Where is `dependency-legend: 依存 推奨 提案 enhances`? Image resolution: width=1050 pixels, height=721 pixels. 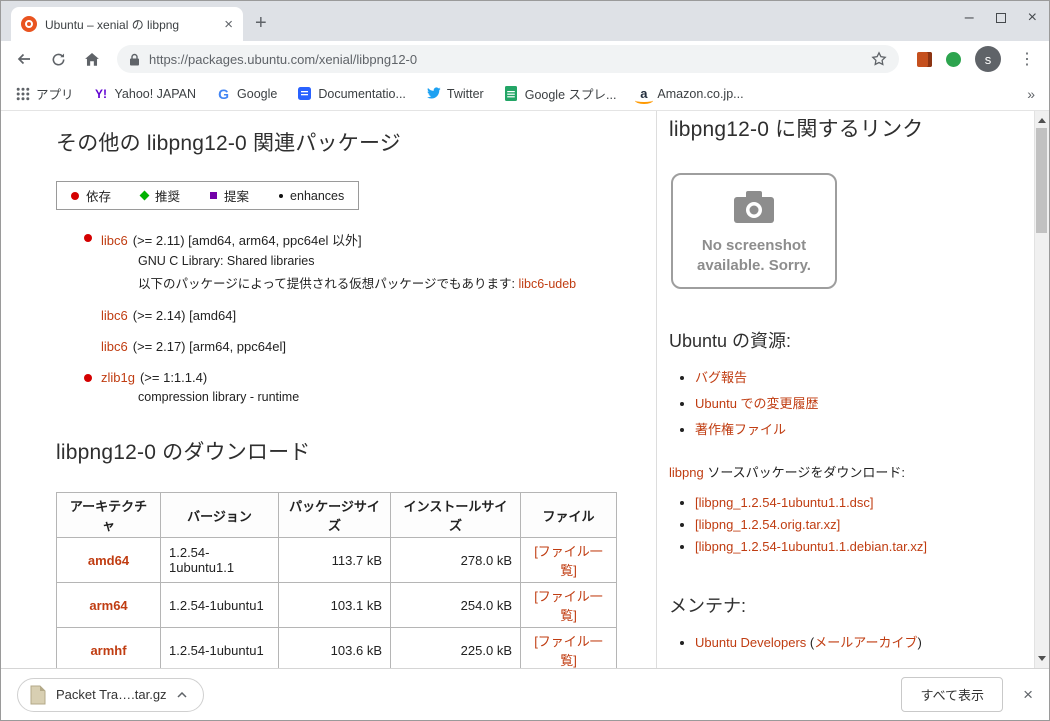
dependency-legend: 依存 推奨 提案 enhances is located at coordinates (208, 195).